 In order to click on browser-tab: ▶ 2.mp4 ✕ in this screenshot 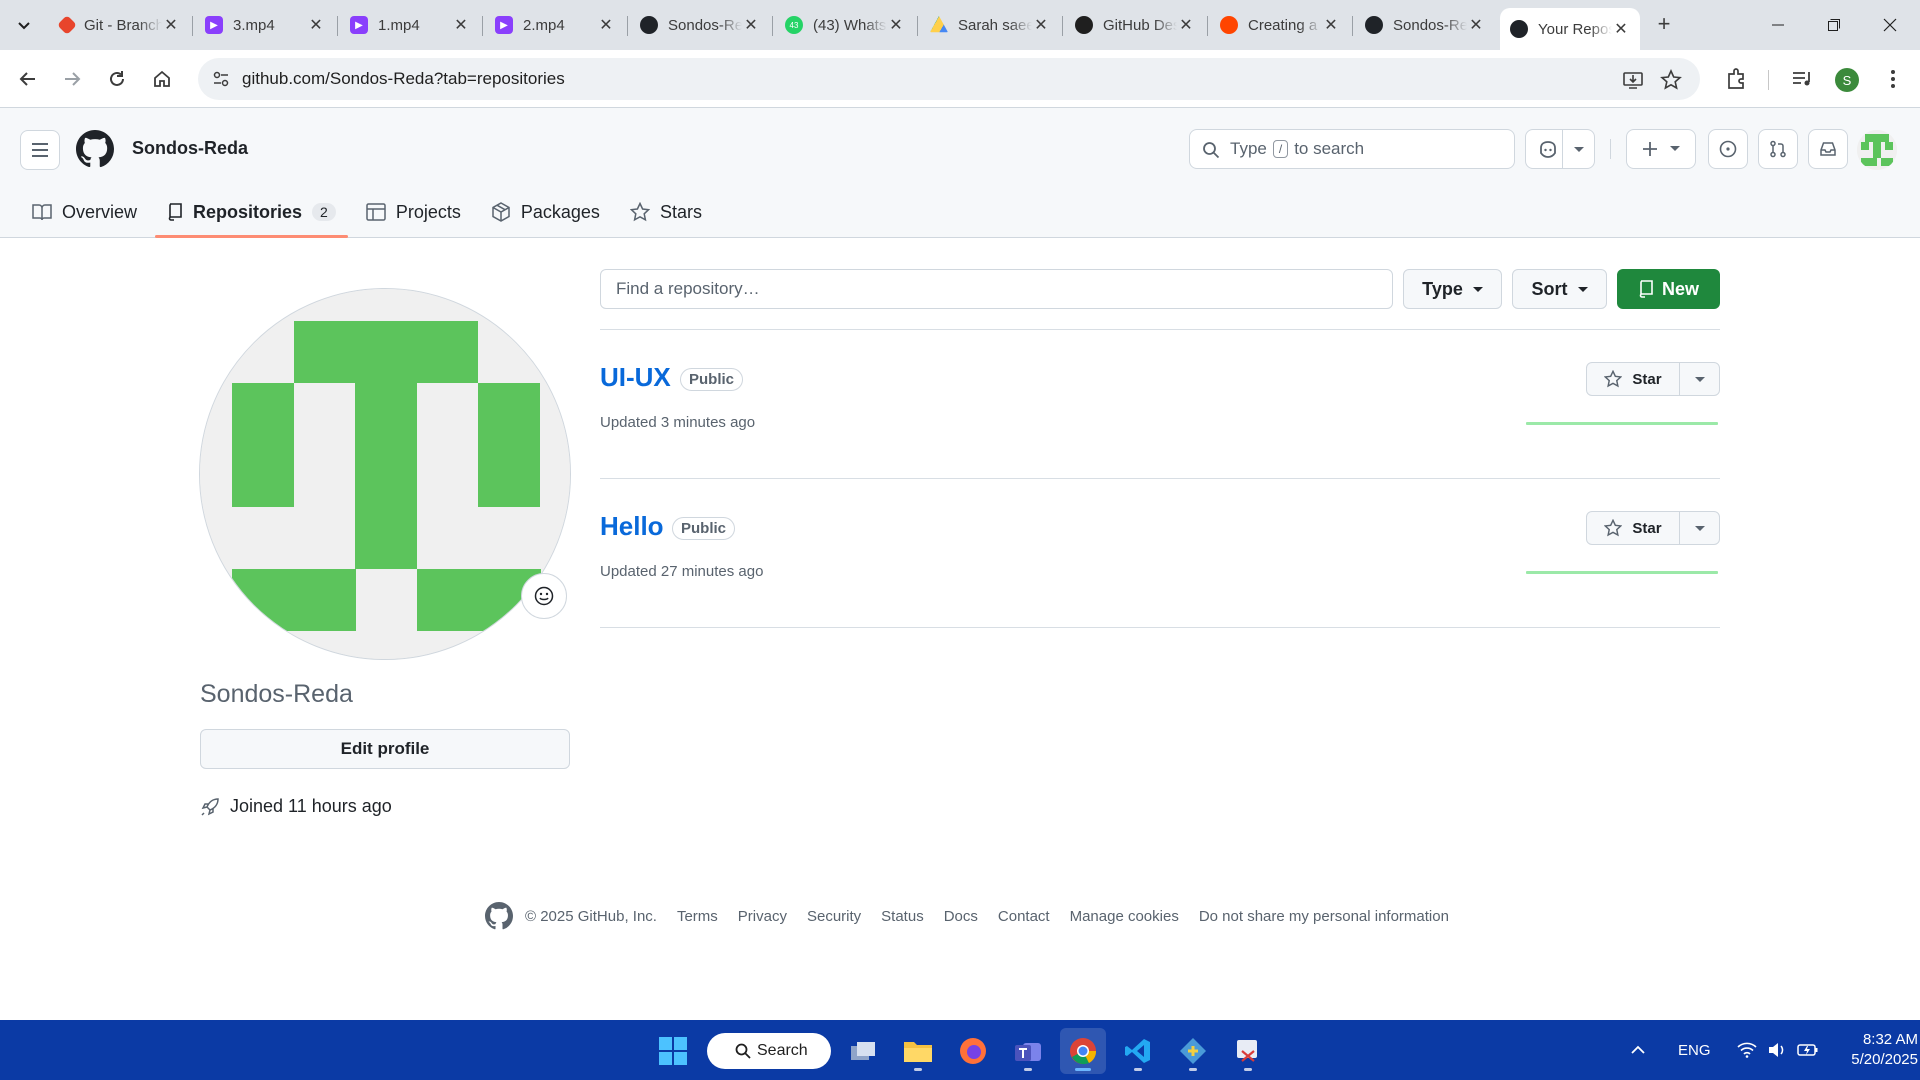, I will do `click(555, 25)`.